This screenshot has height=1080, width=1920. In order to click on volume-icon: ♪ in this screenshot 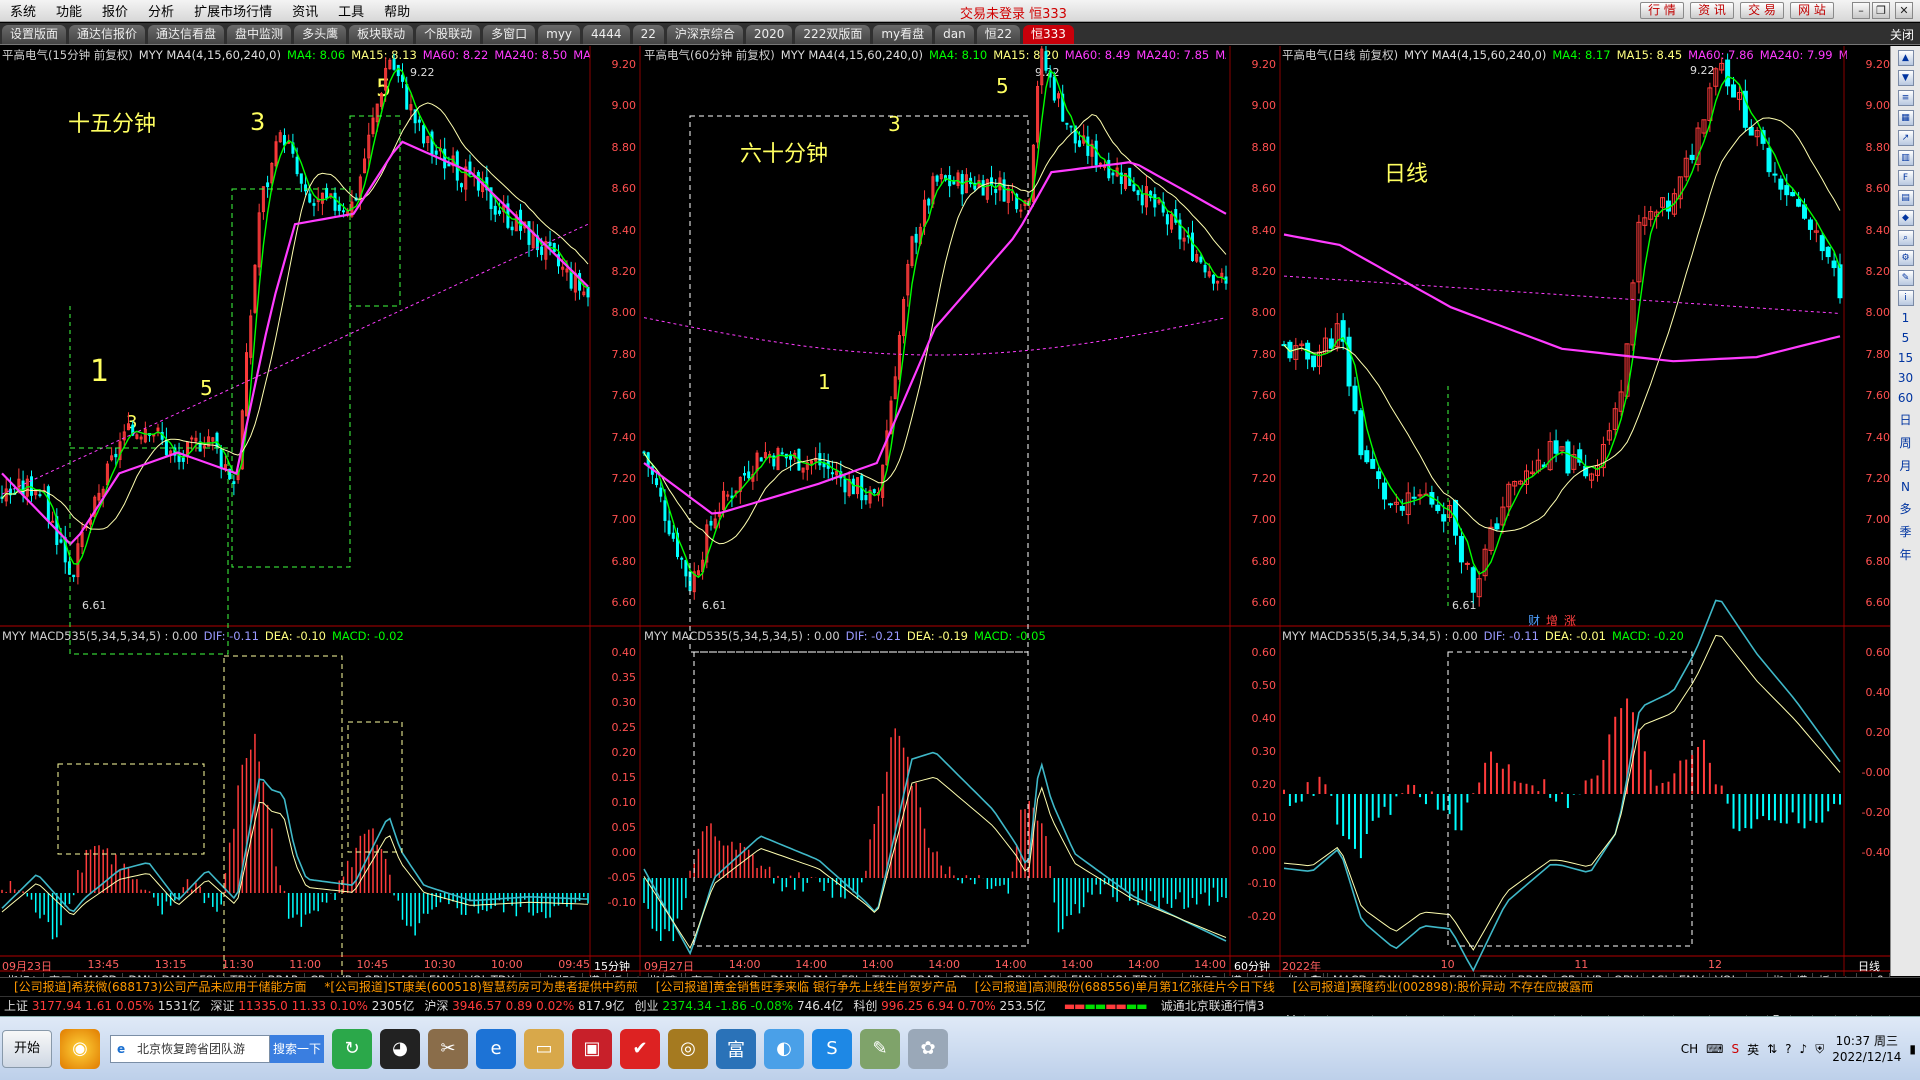, I will do `click(1804, 1049)`.